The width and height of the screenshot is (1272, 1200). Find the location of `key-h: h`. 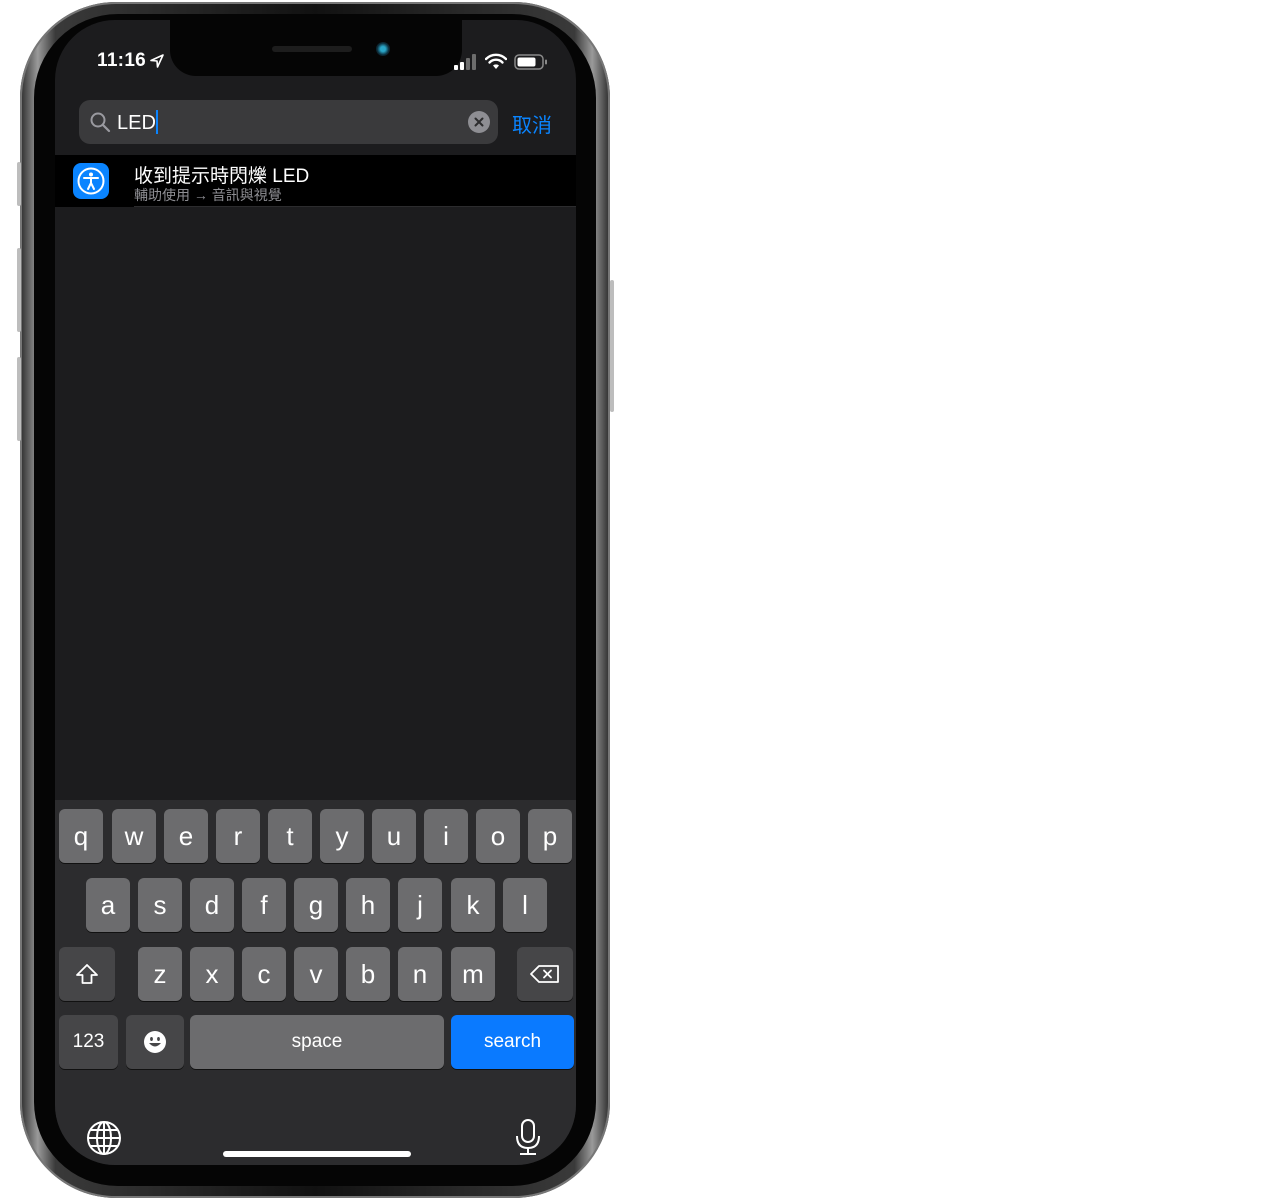

key-h: h is located at coordinates (368, 905).